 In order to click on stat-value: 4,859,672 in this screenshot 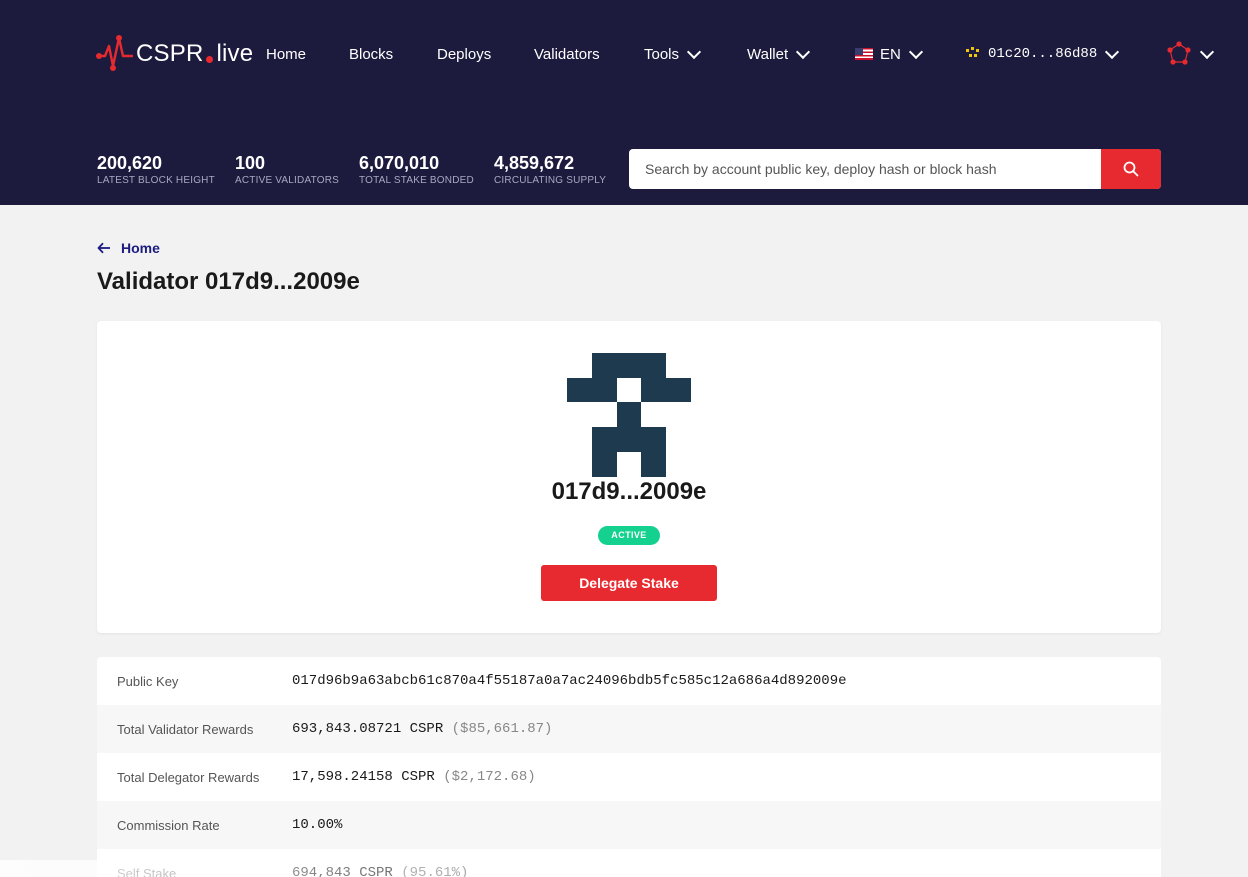, I will do `click(534, 163)`.